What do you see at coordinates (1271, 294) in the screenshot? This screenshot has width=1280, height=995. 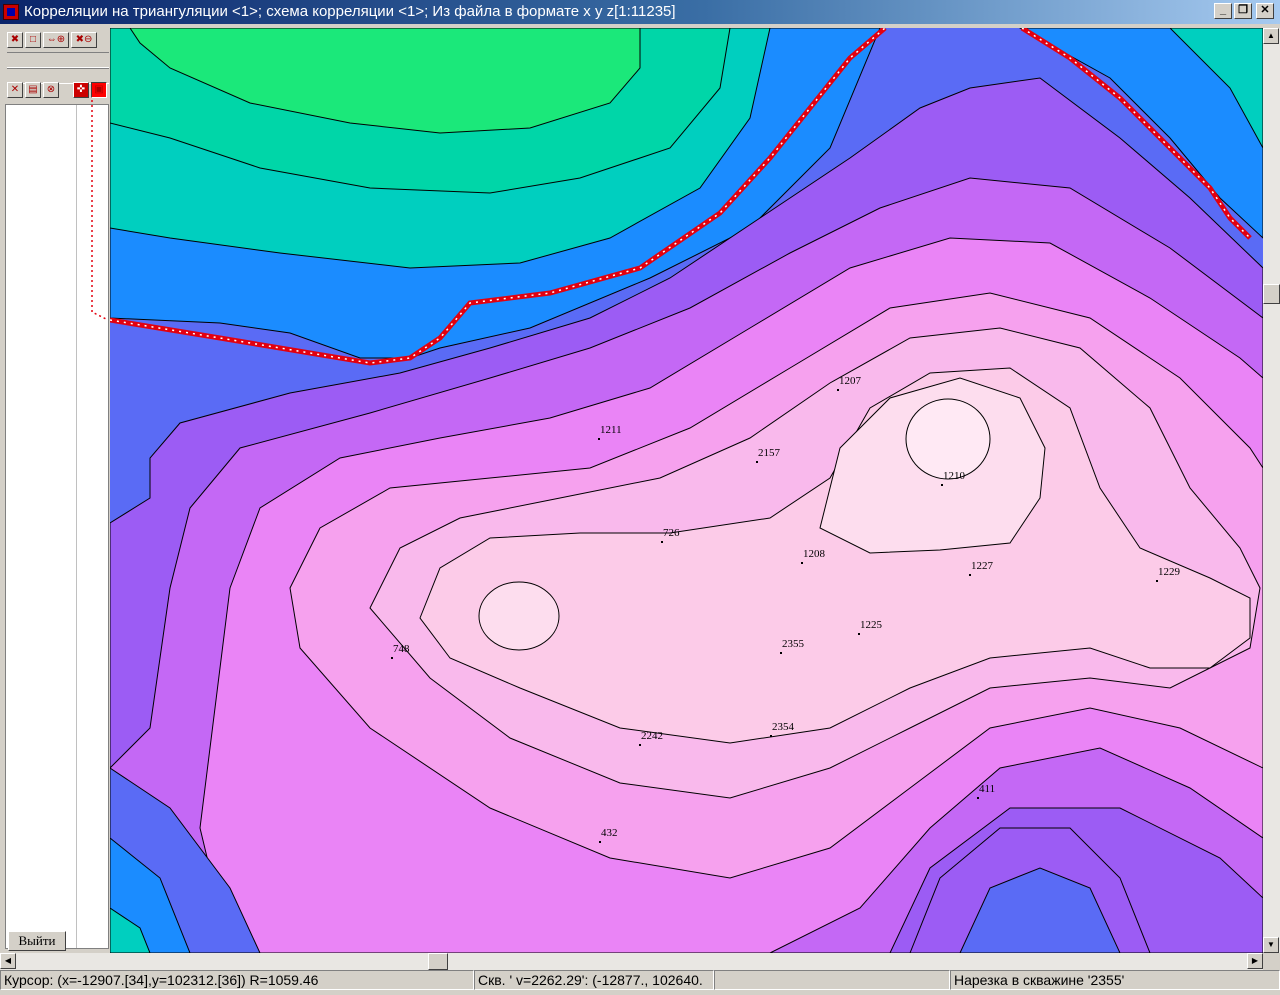 I see `vertical-scroll-thumb` at bounding box center [1271, 294].